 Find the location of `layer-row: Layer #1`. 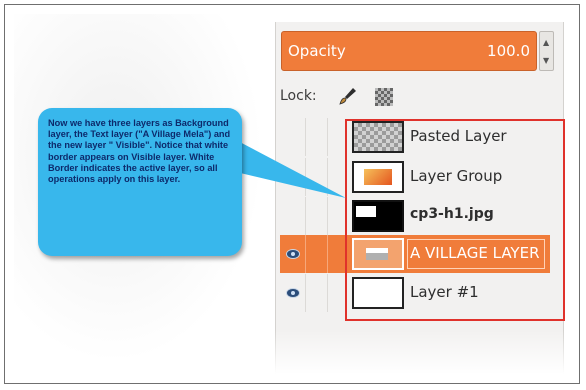

layer-row: Layer #1 is located at coordinates (415, 293).